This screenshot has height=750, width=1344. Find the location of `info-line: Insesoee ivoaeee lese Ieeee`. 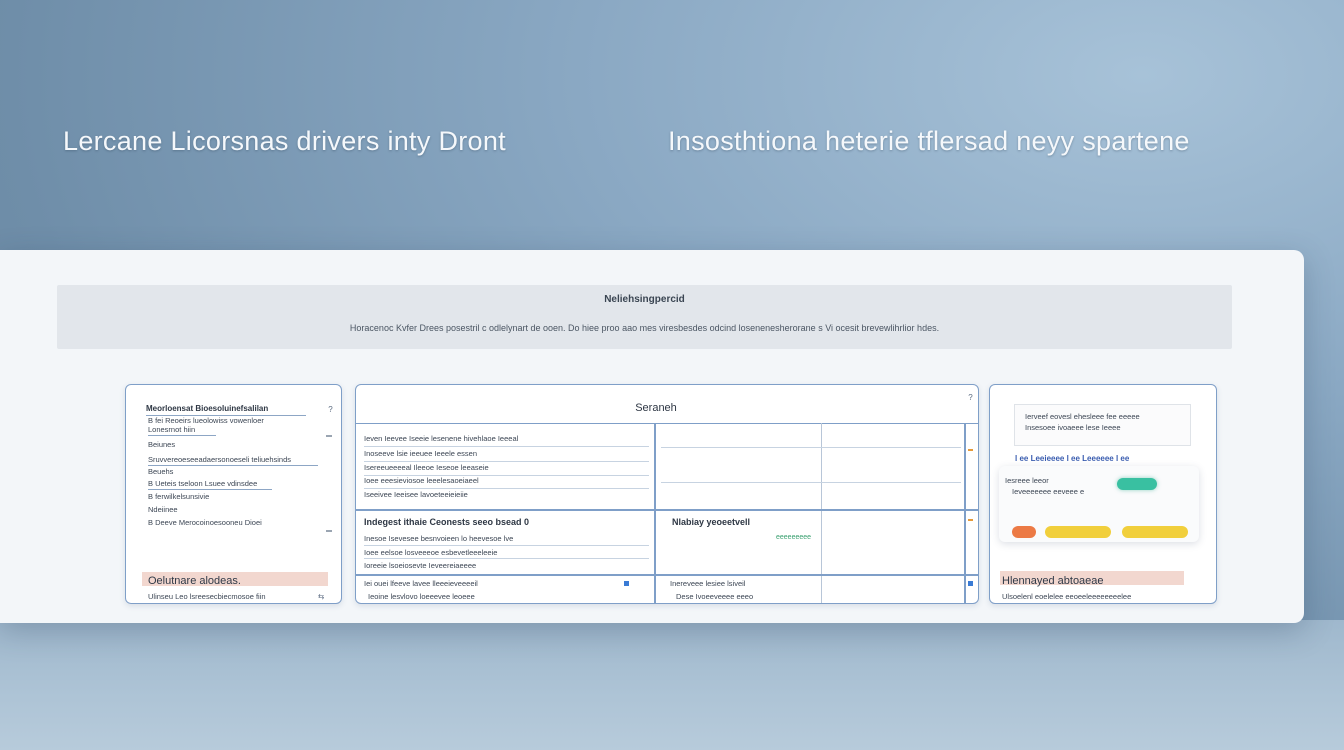

info-line: Insesoee ivoaeee lese Ieeee is located at coordinates (1073, 427).